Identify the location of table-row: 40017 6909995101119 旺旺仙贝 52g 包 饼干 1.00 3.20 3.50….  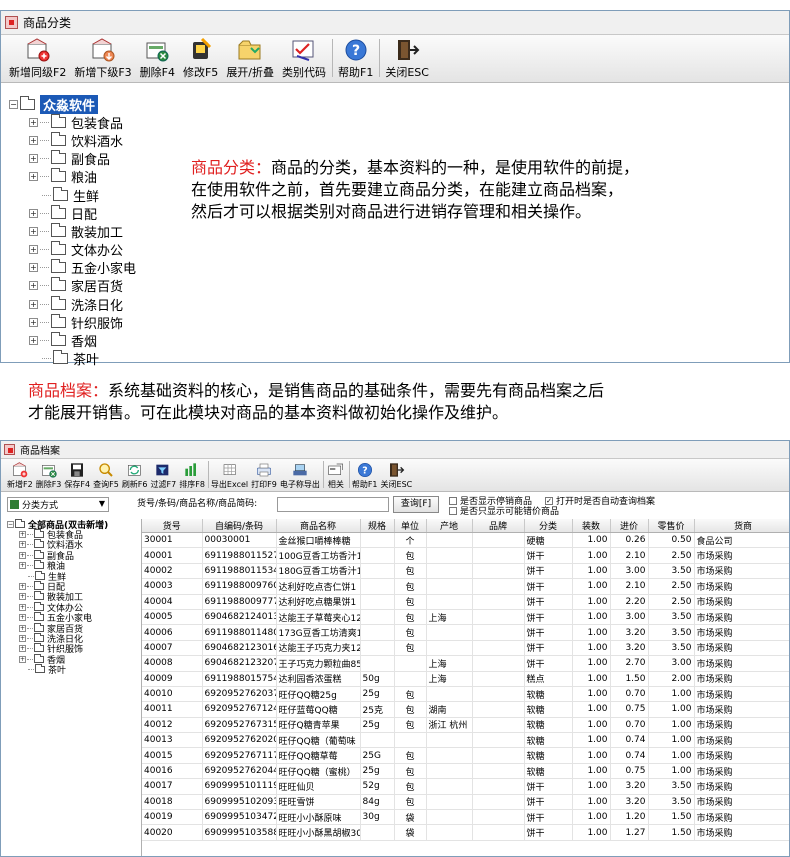
(465, 786).